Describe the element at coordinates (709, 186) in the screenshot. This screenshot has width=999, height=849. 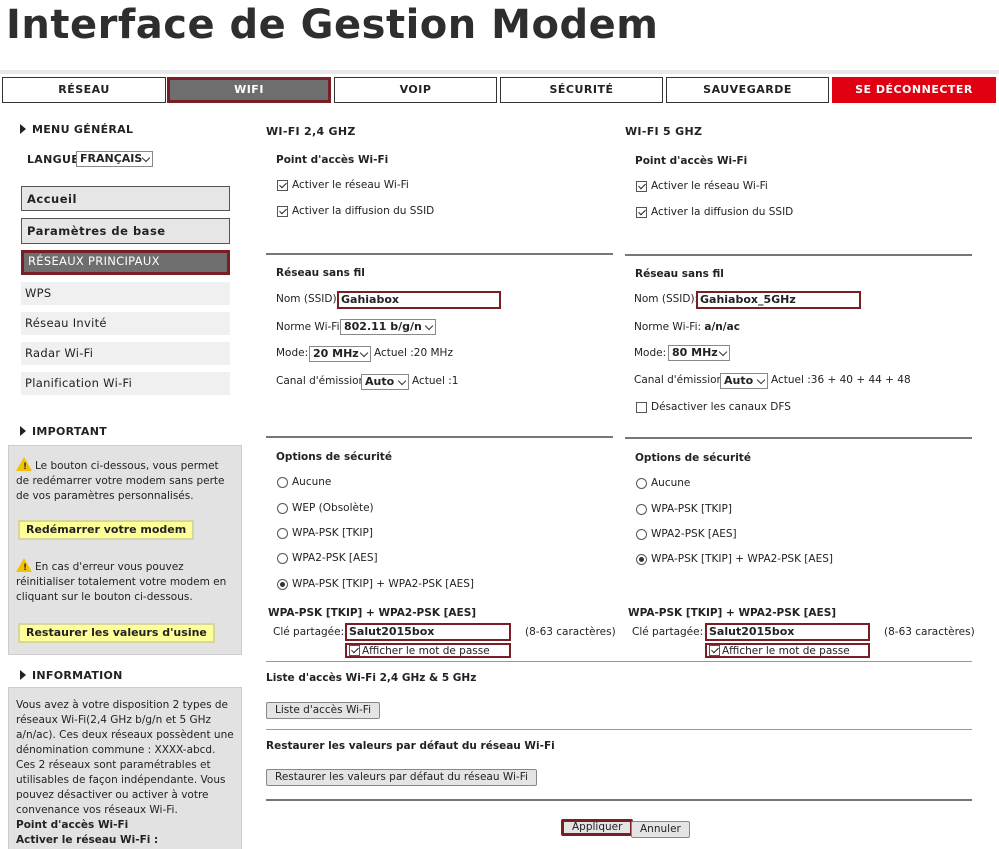
I see `wifi5-enable-network-label: Activer le réseau Wi-Fi` at that location.